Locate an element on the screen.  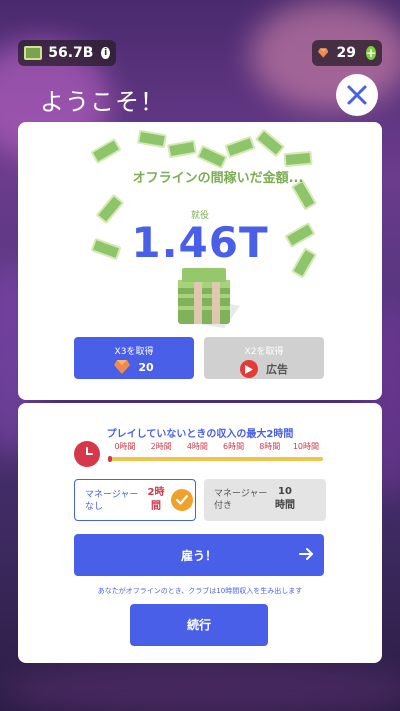
gem-amount: 29 is located at coordinates (346, 53).